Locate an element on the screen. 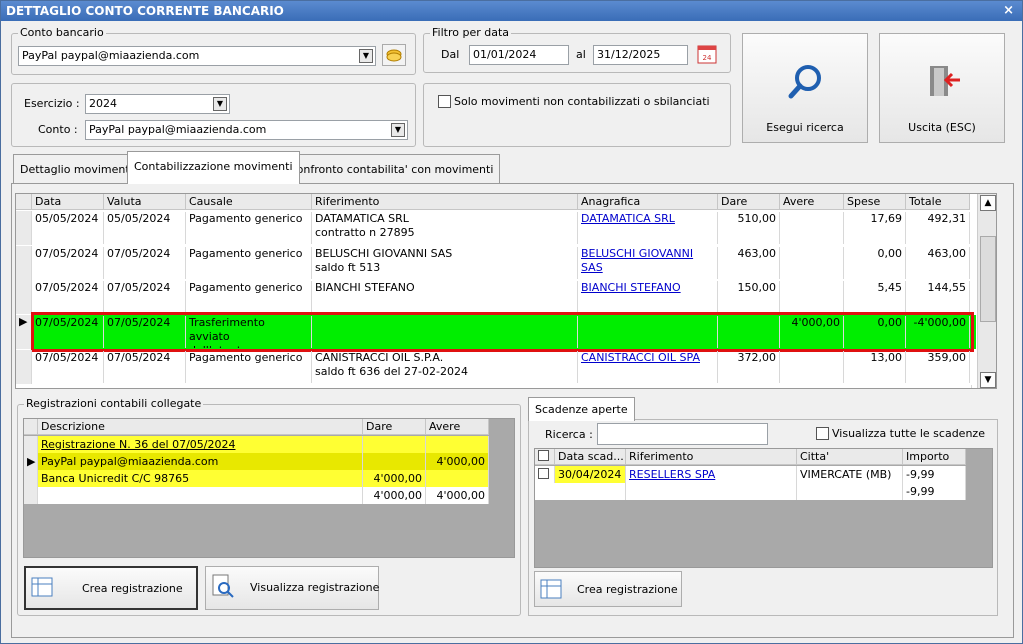  coin-icon is located at coordinates (394, 55).